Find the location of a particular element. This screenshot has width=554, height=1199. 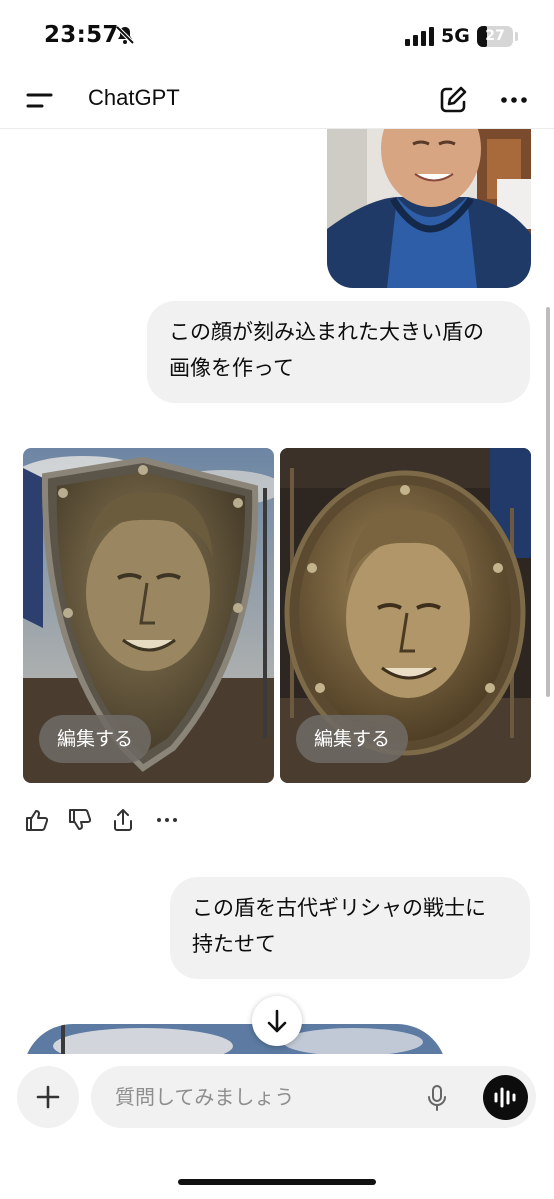

input-placeholder: 質問してみましょう is located at coordinates (205, 1097).